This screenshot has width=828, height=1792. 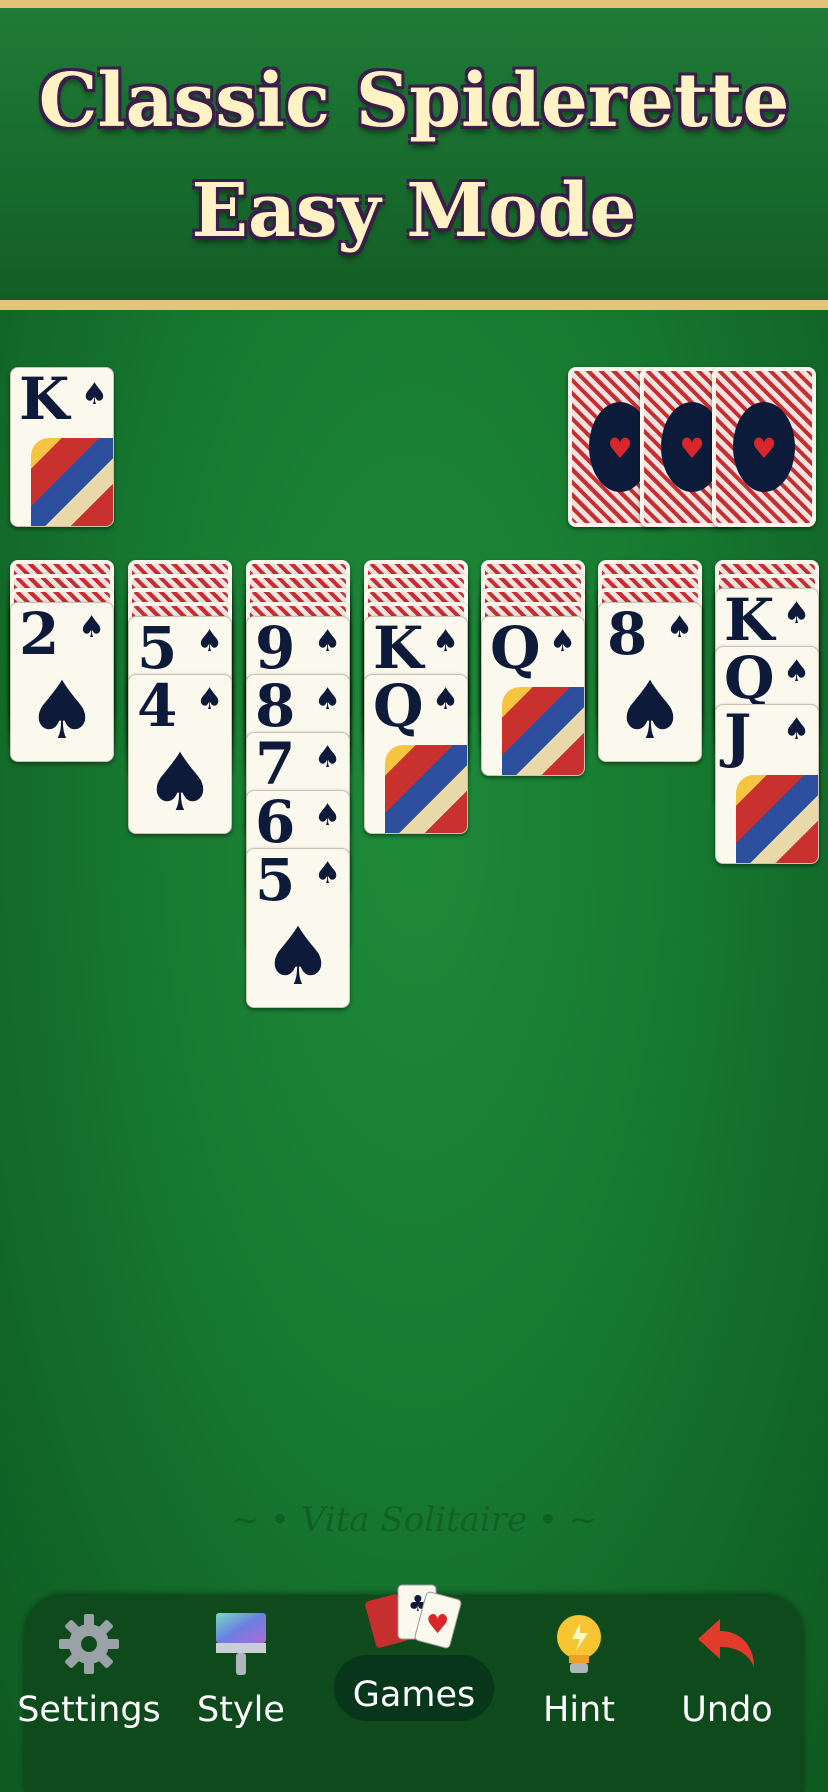 I want to click on undo-label: Undo, so click(x=727, y=1710).